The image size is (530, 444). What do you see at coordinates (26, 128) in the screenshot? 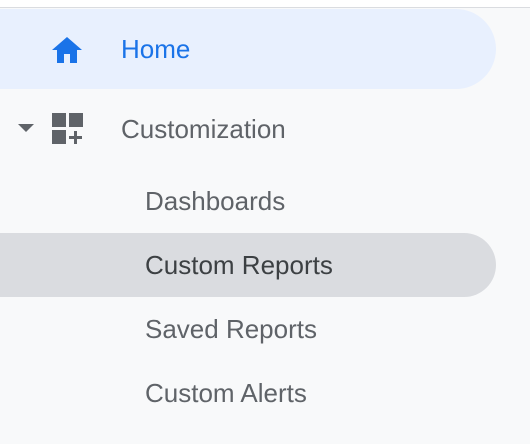
I see `caret-down-icon` at bounding box center [26, 128].